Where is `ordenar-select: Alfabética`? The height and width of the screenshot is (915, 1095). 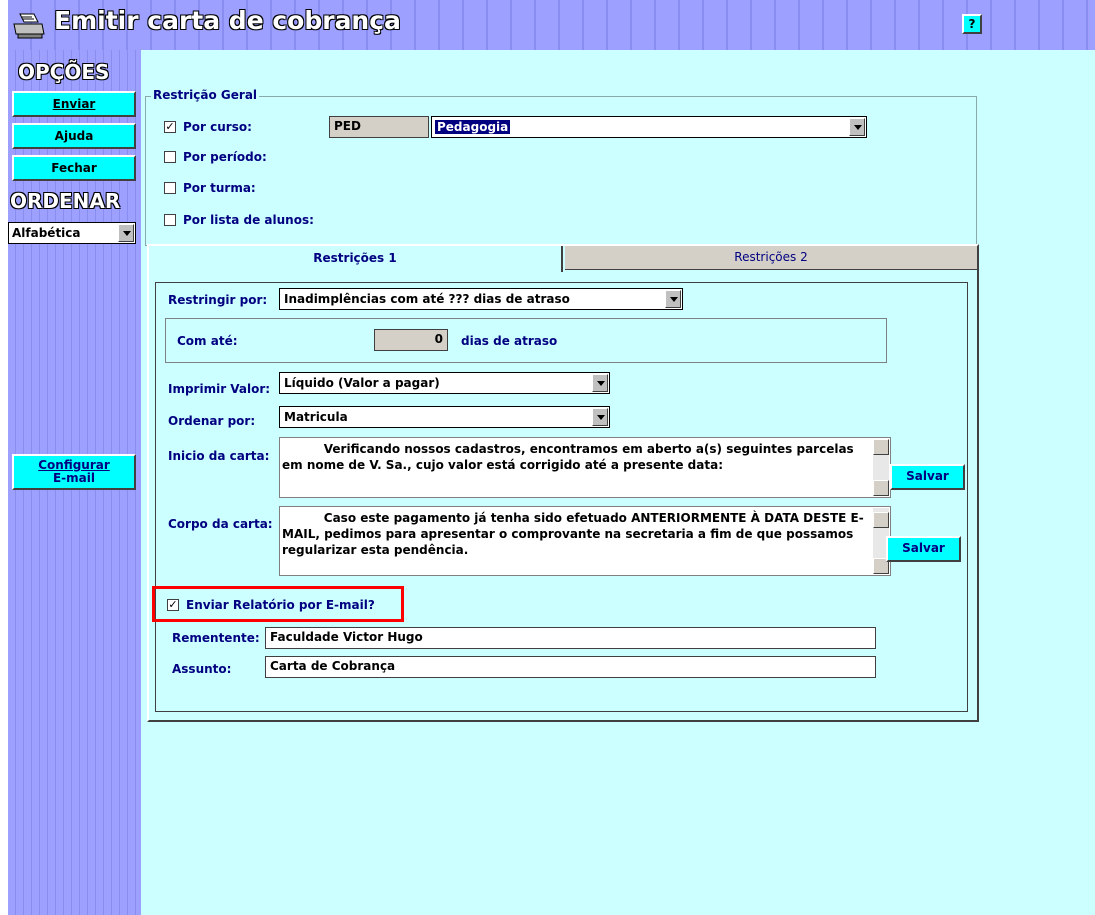
ordenar-select: Alfabética is located at coordinates (72, 233).